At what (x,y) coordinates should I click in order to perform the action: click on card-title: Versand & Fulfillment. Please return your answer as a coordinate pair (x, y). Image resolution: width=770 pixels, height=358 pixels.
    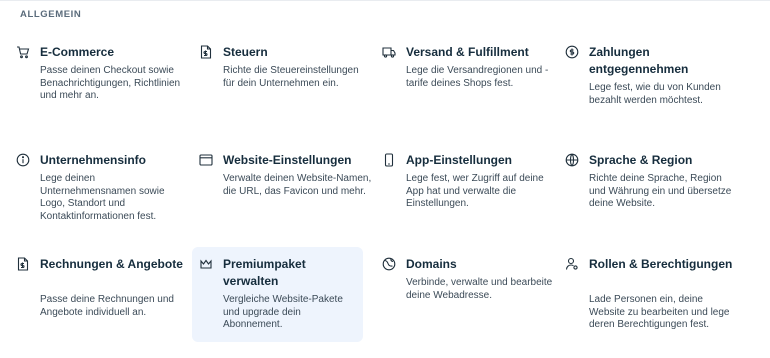
    Looking at the image, I should click on (467, 52).